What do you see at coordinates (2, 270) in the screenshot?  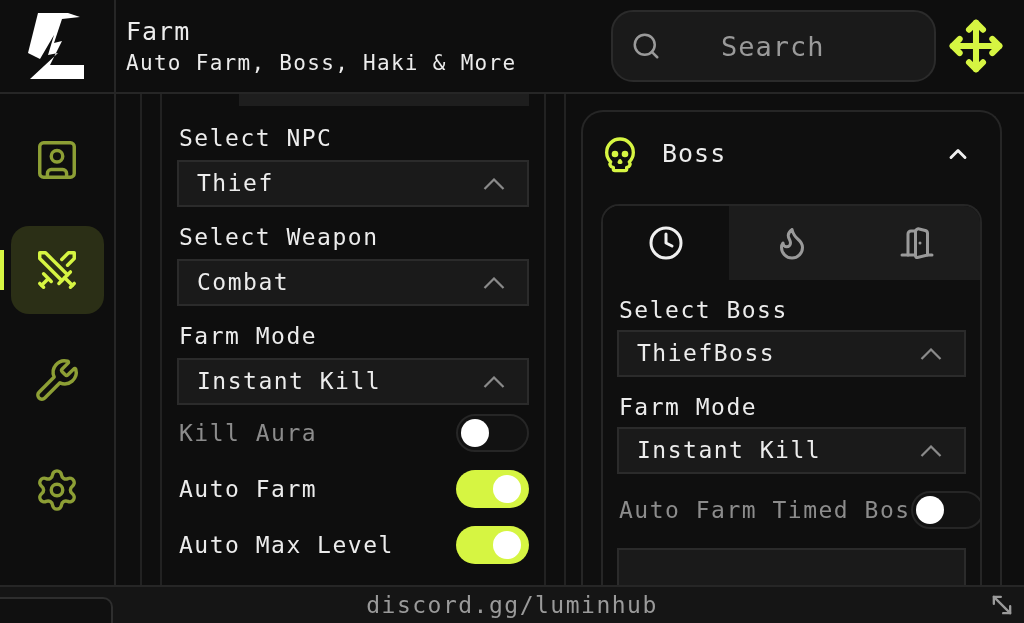 I see `active-indicator` at bounding box center [2, 270].